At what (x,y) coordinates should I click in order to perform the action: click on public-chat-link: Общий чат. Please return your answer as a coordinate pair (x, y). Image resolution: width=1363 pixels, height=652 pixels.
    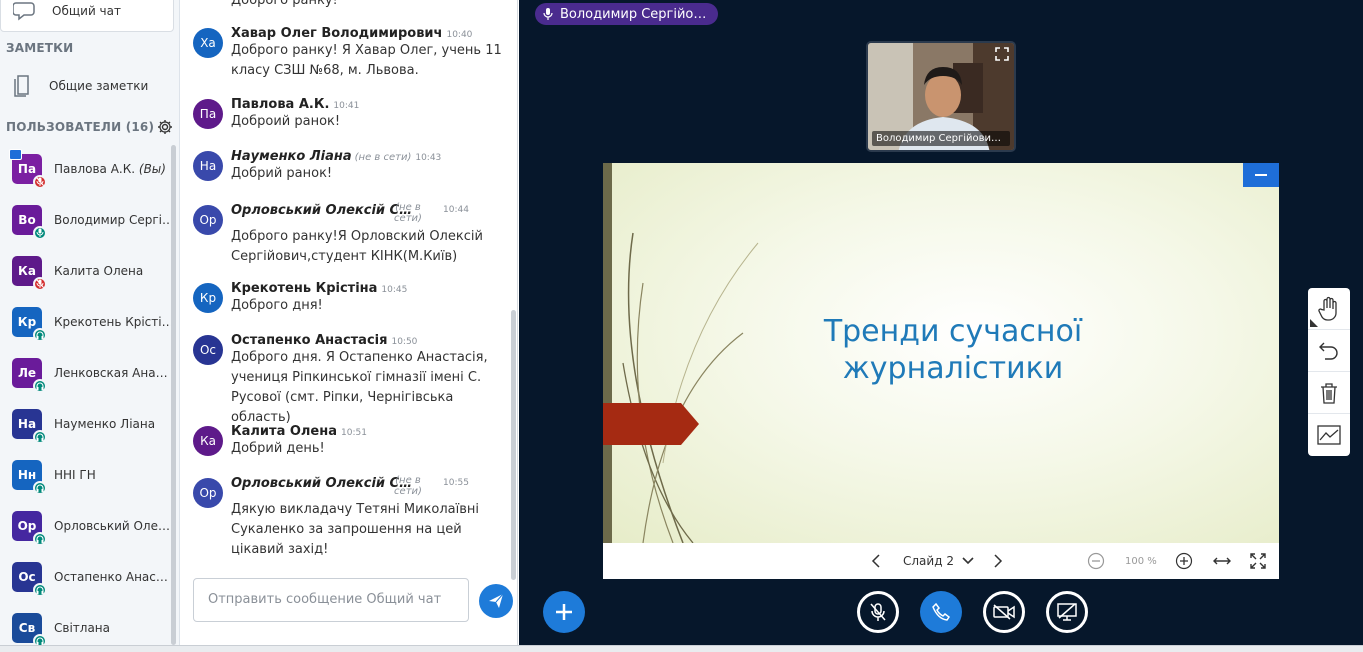
    Looking at the image, I should click on (87, 16).